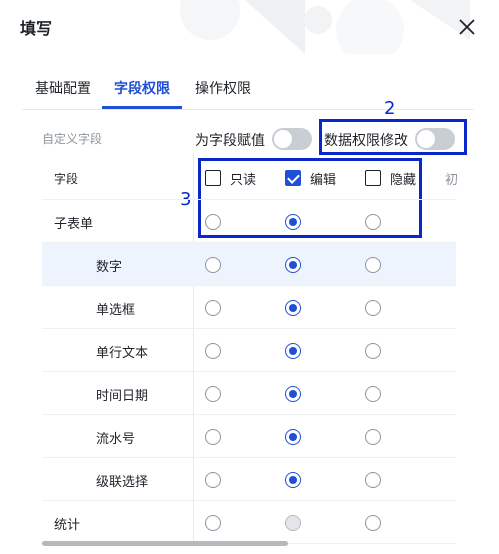 The height and width of the screenshot is (554, 499). What do you see at coordinates (293, 178) in the screenshot?
I see `edit-all-checkbox` at bounding box center [293, 178].